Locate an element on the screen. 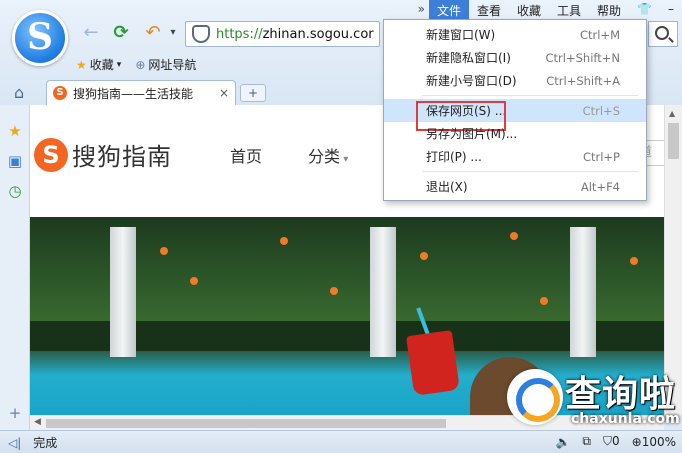 The height and width of the screenshot is (453, 682). search-button is located at coordinates (663, 34).